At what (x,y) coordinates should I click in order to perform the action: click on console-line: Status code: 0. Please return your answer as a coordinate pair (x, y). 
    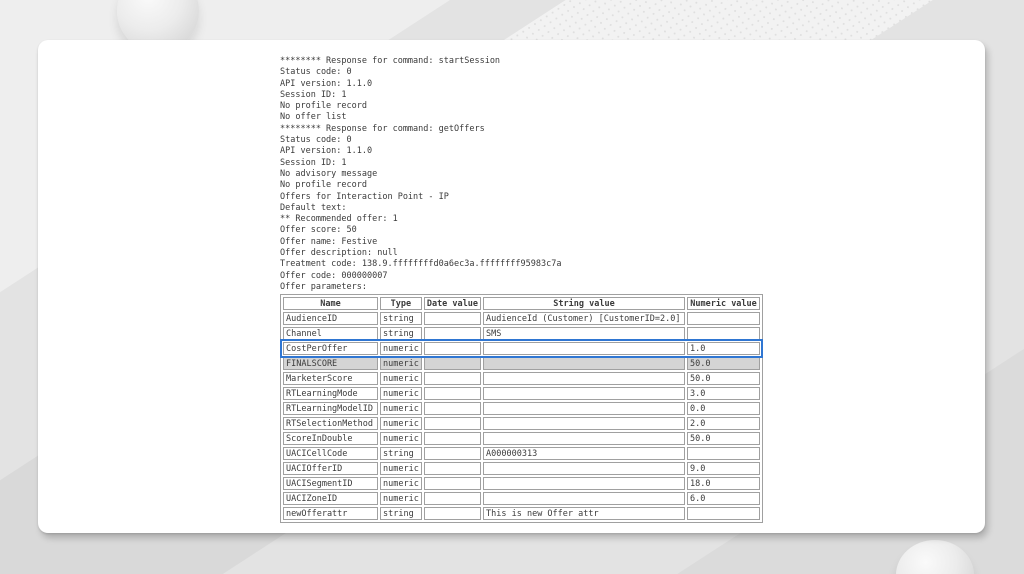
    Looking at the image, I should click on (316, 140).